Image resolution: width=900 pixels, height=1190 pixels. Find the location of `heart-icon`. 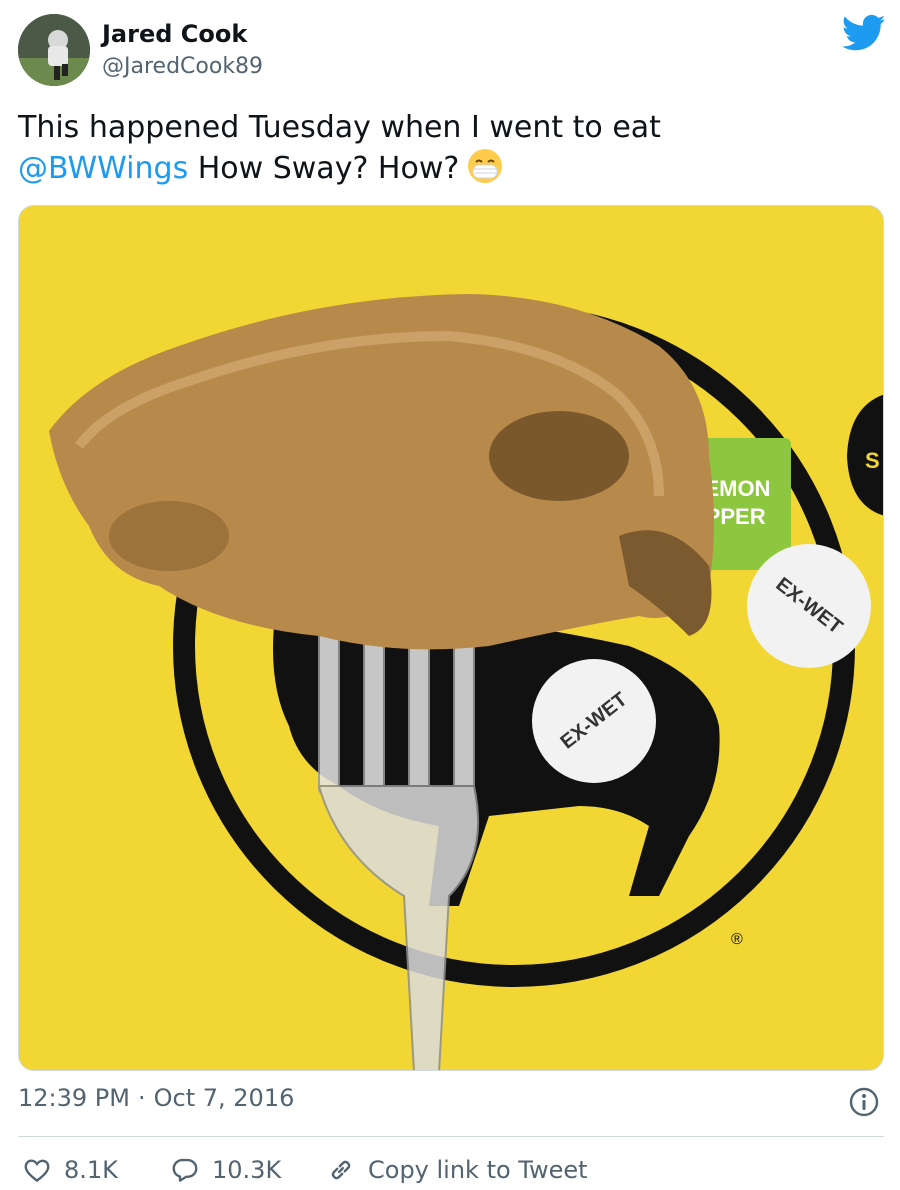

heart-icon is located at coordinates (37, 1171).